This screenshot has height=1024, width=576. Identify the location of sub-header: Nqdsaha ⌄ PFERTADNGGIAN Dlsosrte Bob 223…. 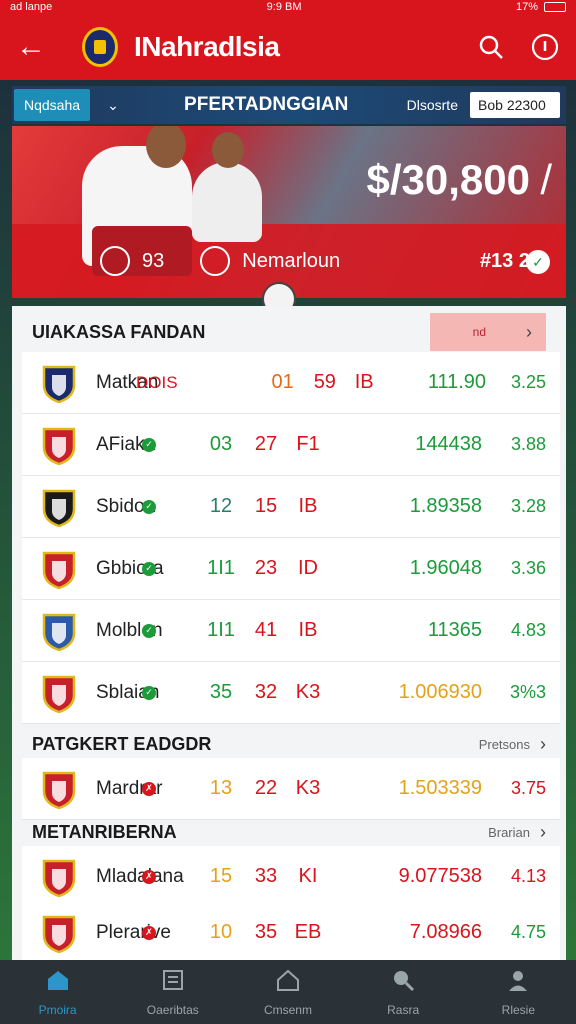
(289, 105).